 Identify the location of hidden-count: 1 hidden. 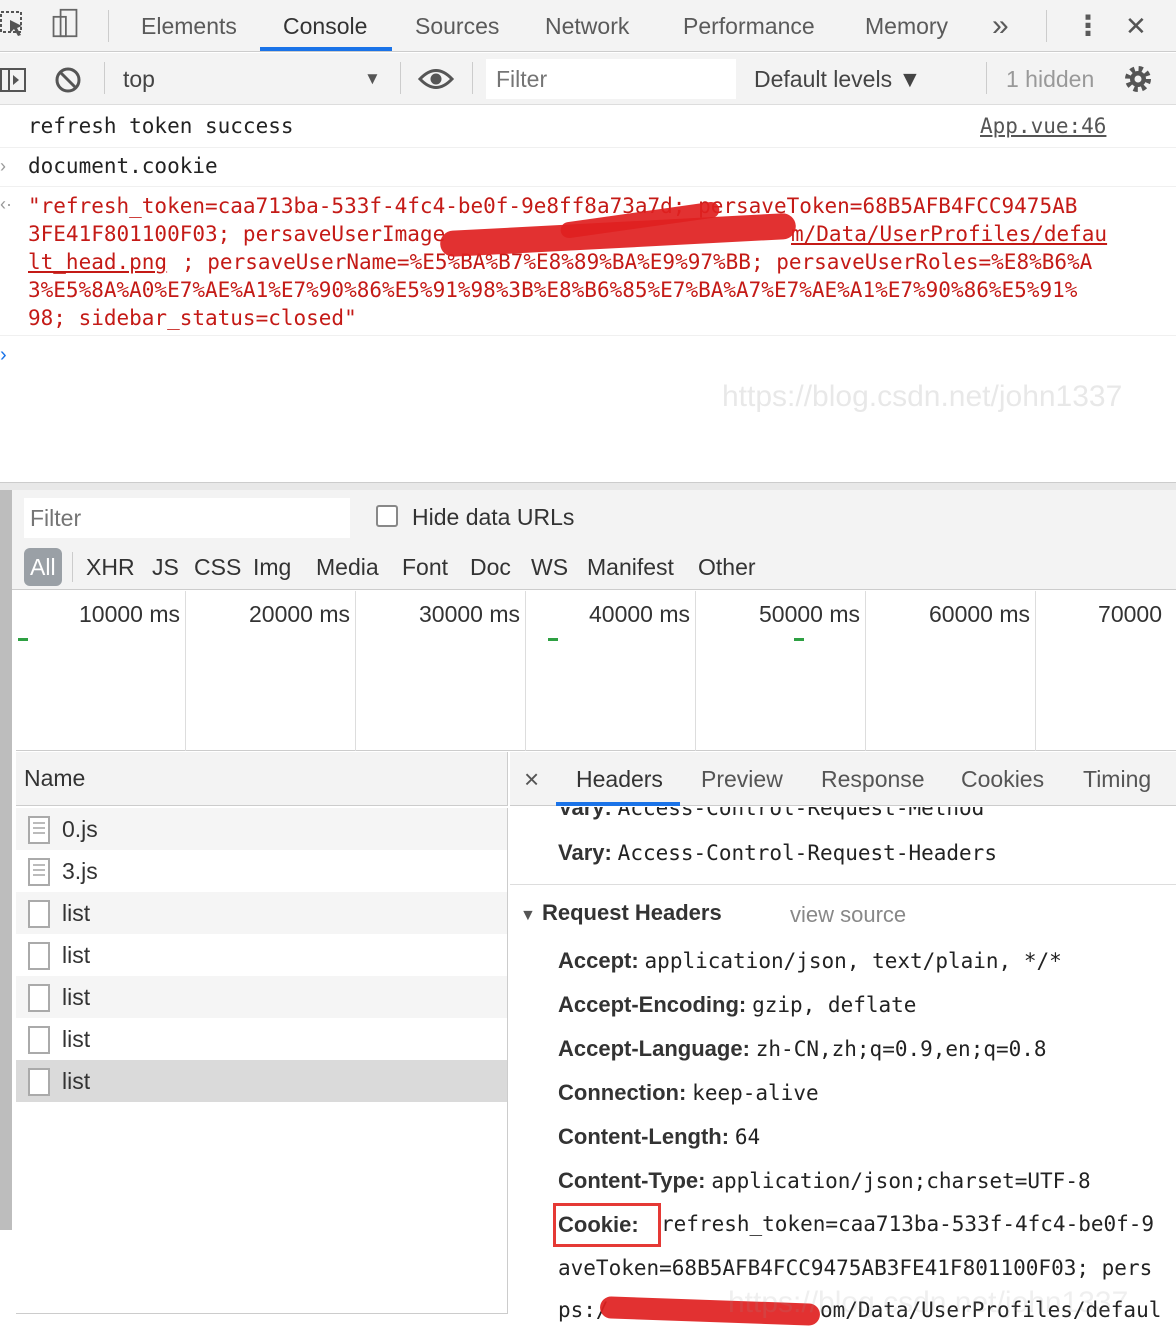
(1050, 79).